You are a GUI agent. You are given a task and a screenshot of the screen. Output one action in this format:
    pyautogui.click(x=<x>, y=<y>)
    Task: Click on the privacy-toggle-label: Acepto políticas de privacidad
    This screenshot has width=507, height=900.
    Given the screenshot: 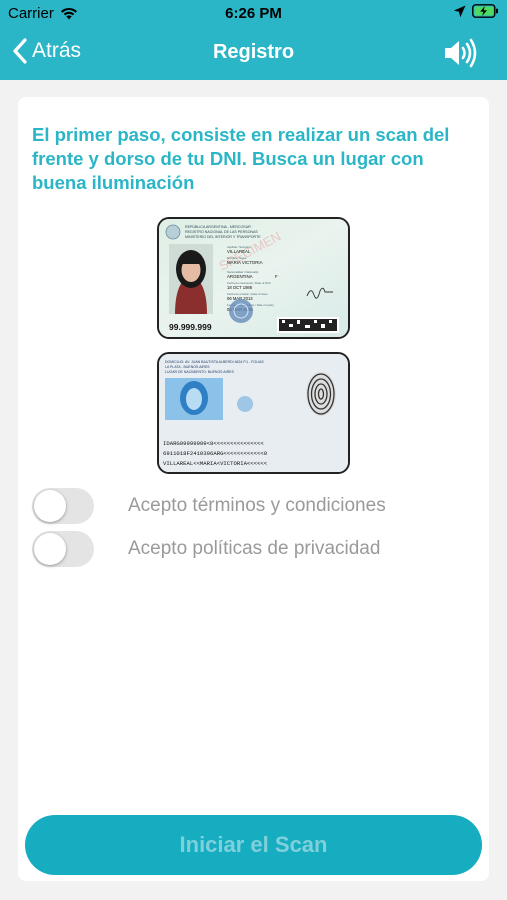 What is the action you would take?
    pyautogui.click(x=254, y=548)
    